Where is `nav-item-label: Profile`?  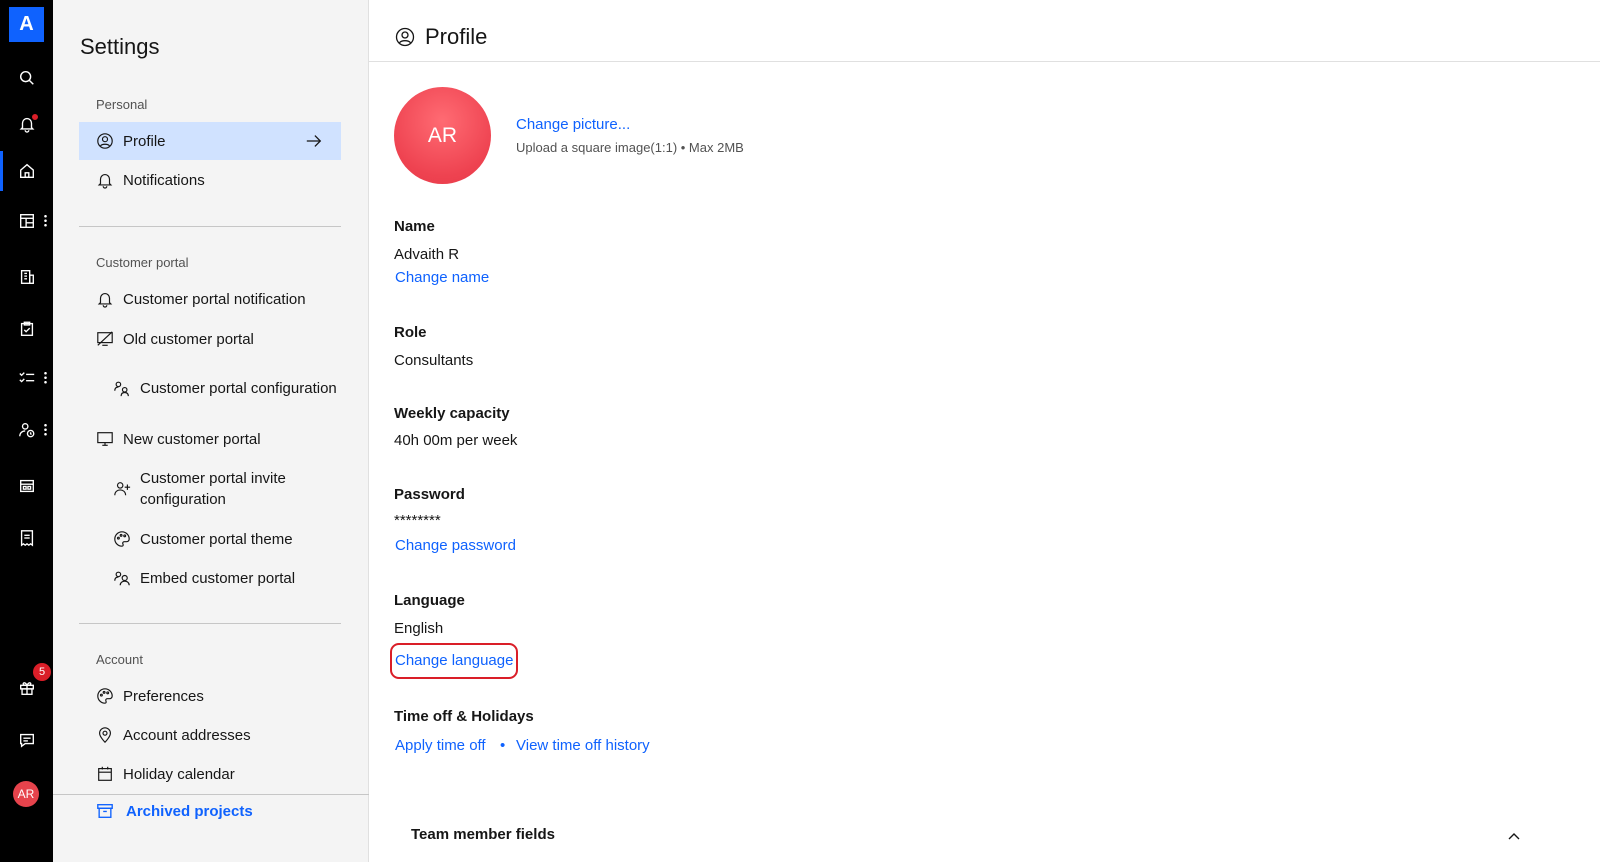 nav-item-label: Profile is located at coordinates (144, 141).